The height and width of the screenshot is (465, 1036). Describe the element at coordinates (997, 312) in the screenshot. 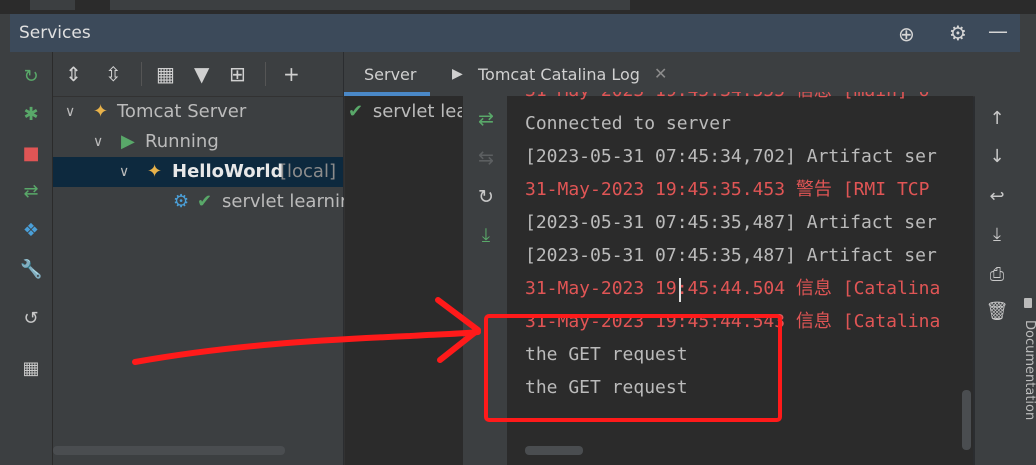

I see `trash-icon: 🗑` at that location.